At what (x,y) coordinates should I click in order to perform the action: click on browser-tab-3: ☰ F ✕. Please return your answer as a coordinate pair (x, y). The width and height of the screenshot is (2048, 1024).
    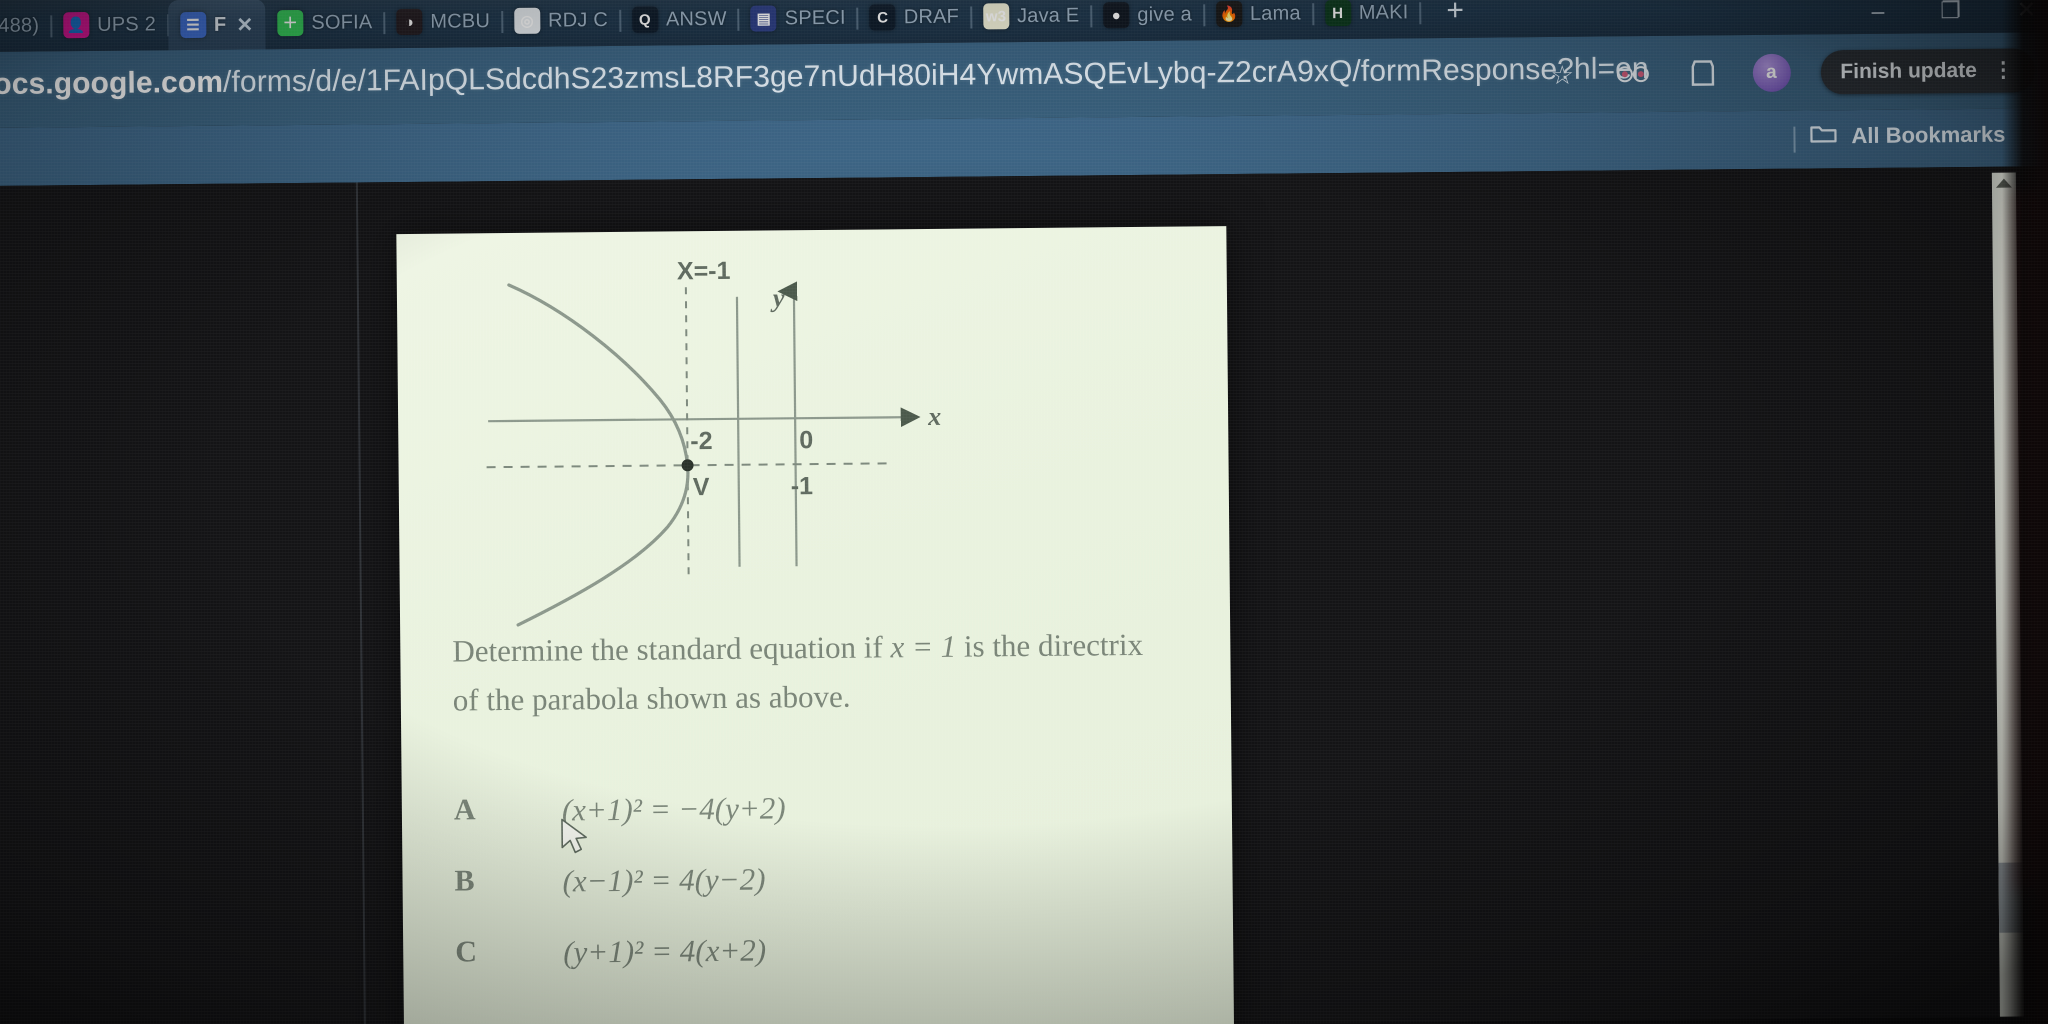
    Looking at the image, I should click on (216, 25).